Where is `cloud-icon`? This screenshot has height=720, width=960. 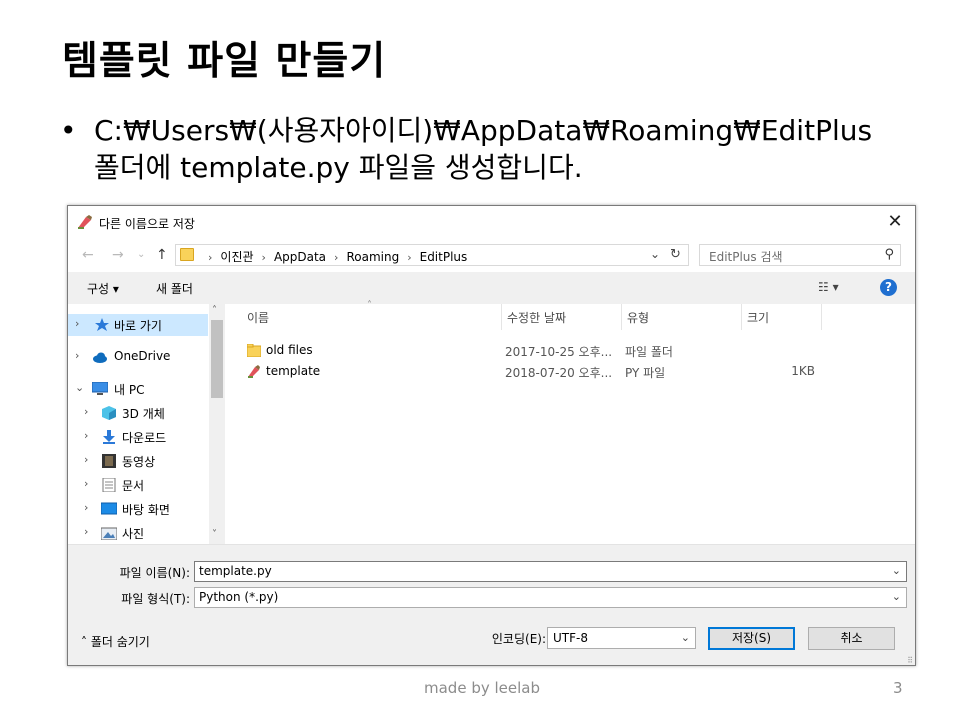 cloud-icon is located at coordinates (100, 357).